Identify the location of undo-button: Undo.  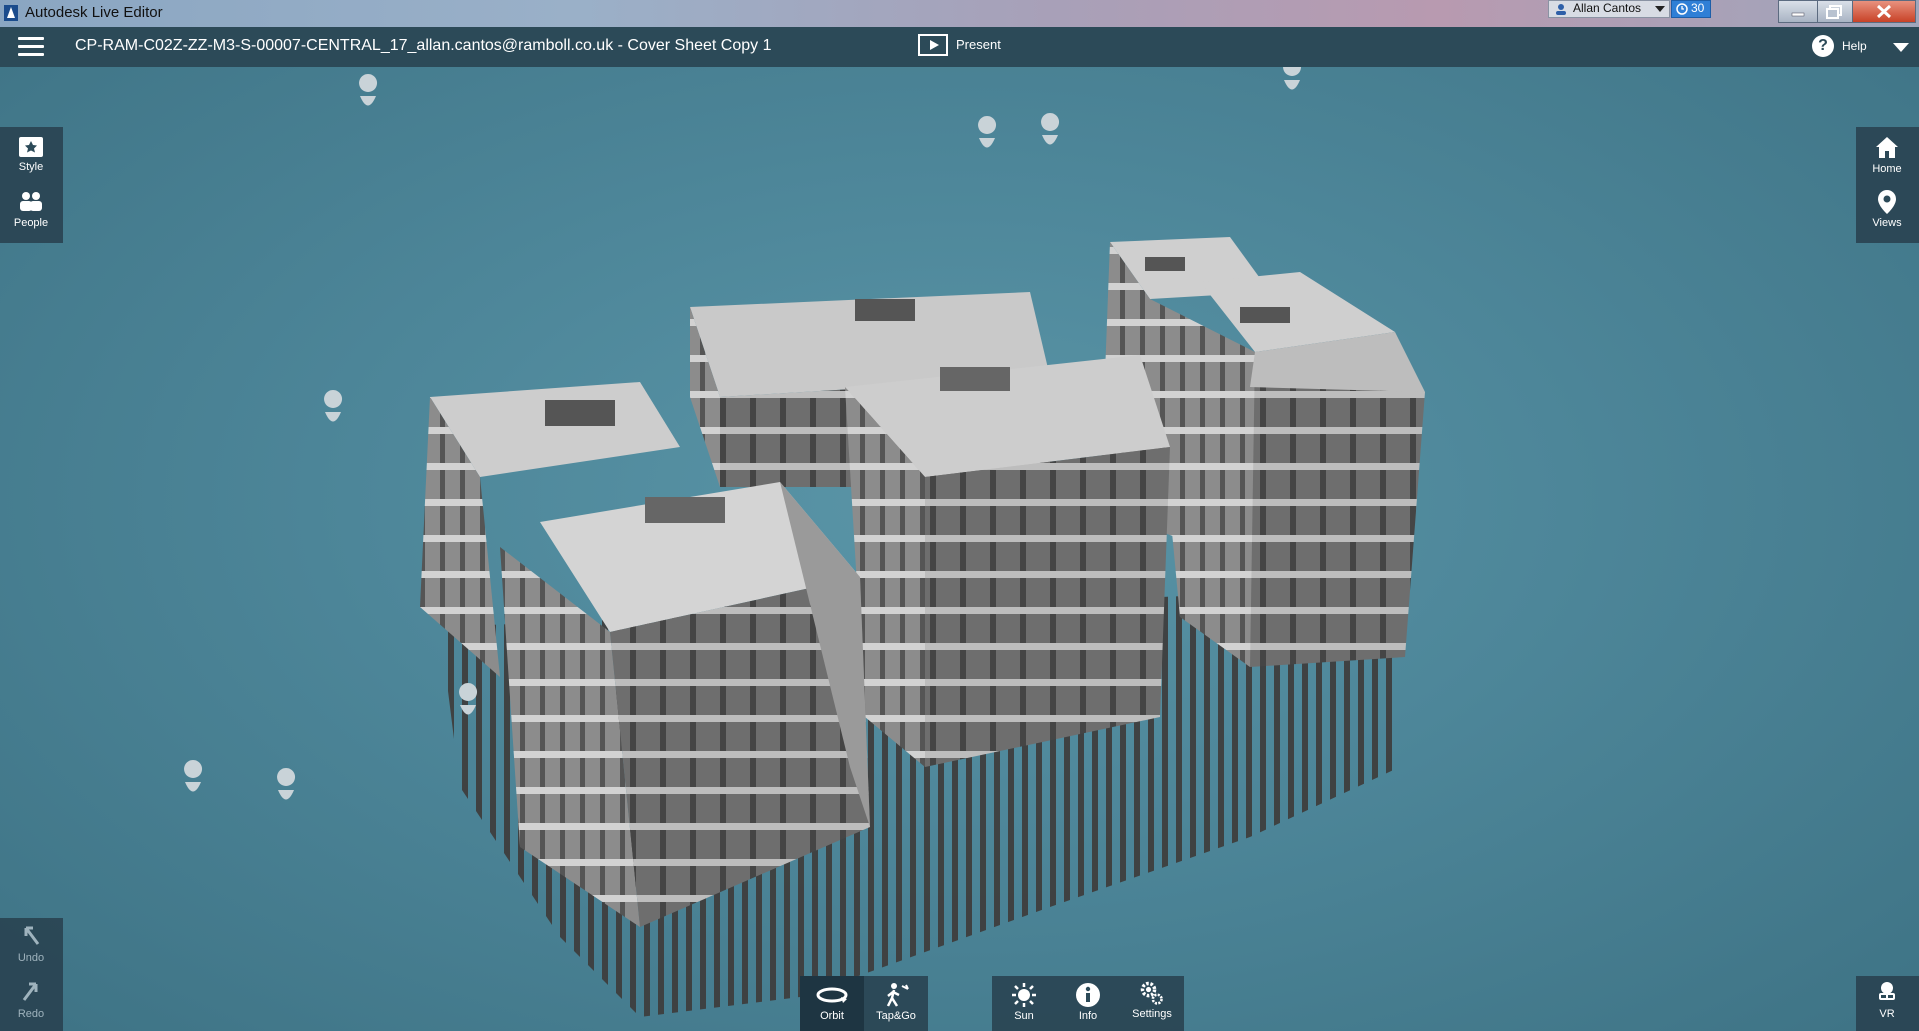
(31, 944).